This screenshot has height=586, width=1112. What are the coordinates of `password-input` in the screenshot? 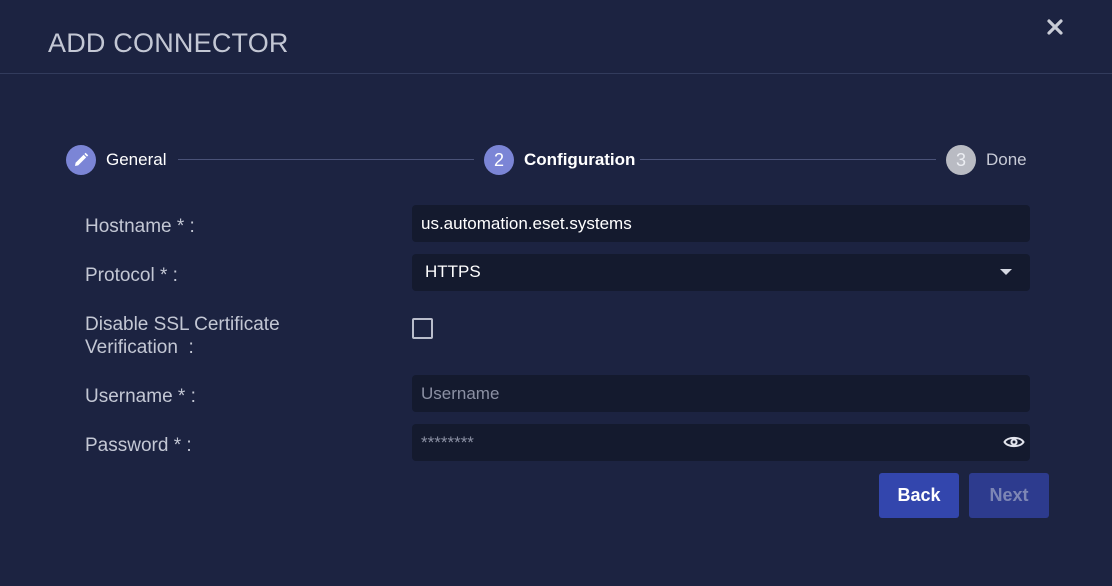 It's located at (721, 442).